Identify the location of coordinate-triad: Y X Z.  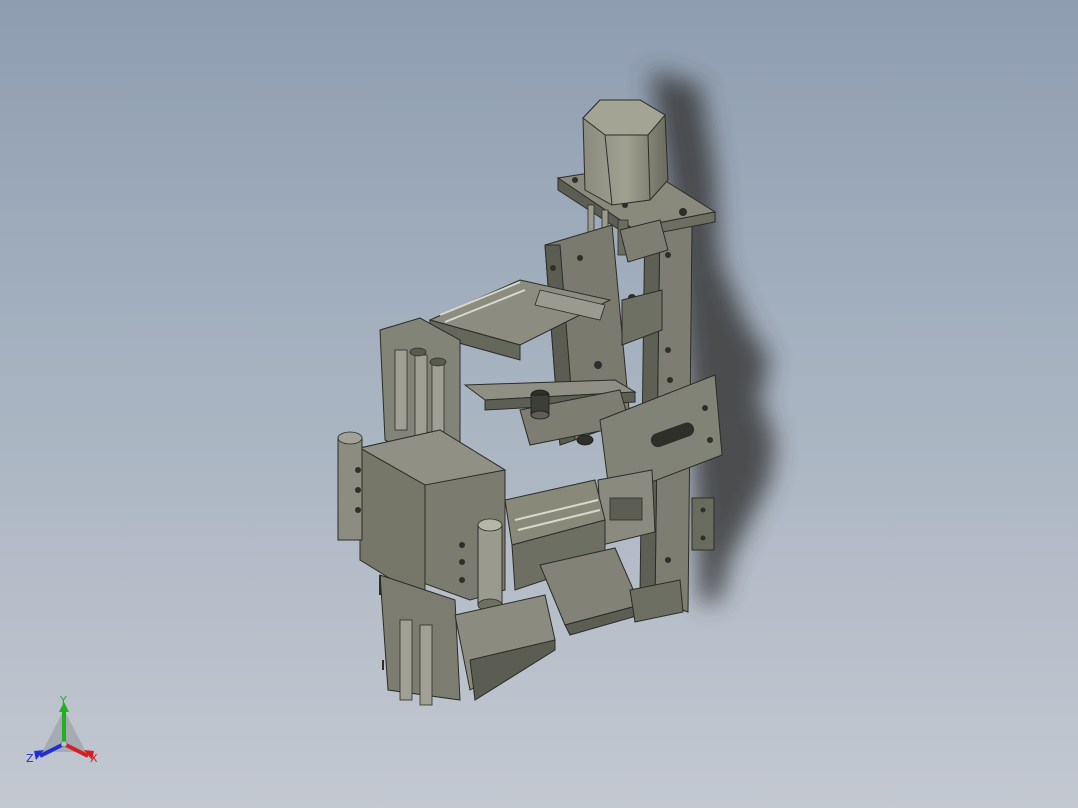
(65, 734).